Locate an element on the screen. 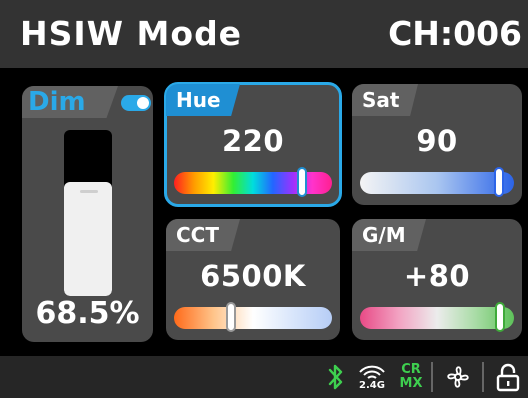 This screenshot has height=398, width=528. sat-value: 90 is located at coordinates (437, 141).